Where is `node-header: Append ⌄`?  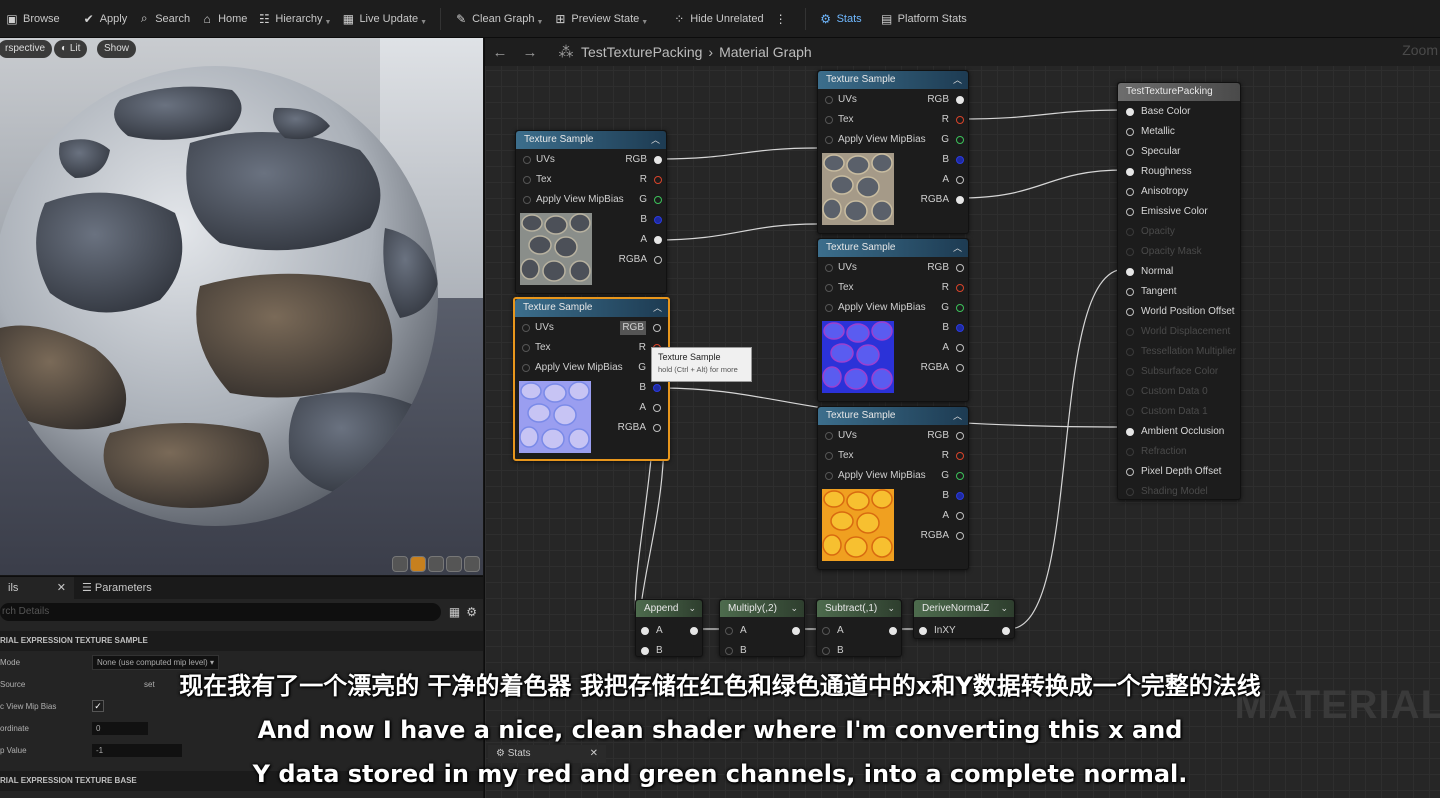 node-header: Append ⌄ is located at coordinates (669, 608).